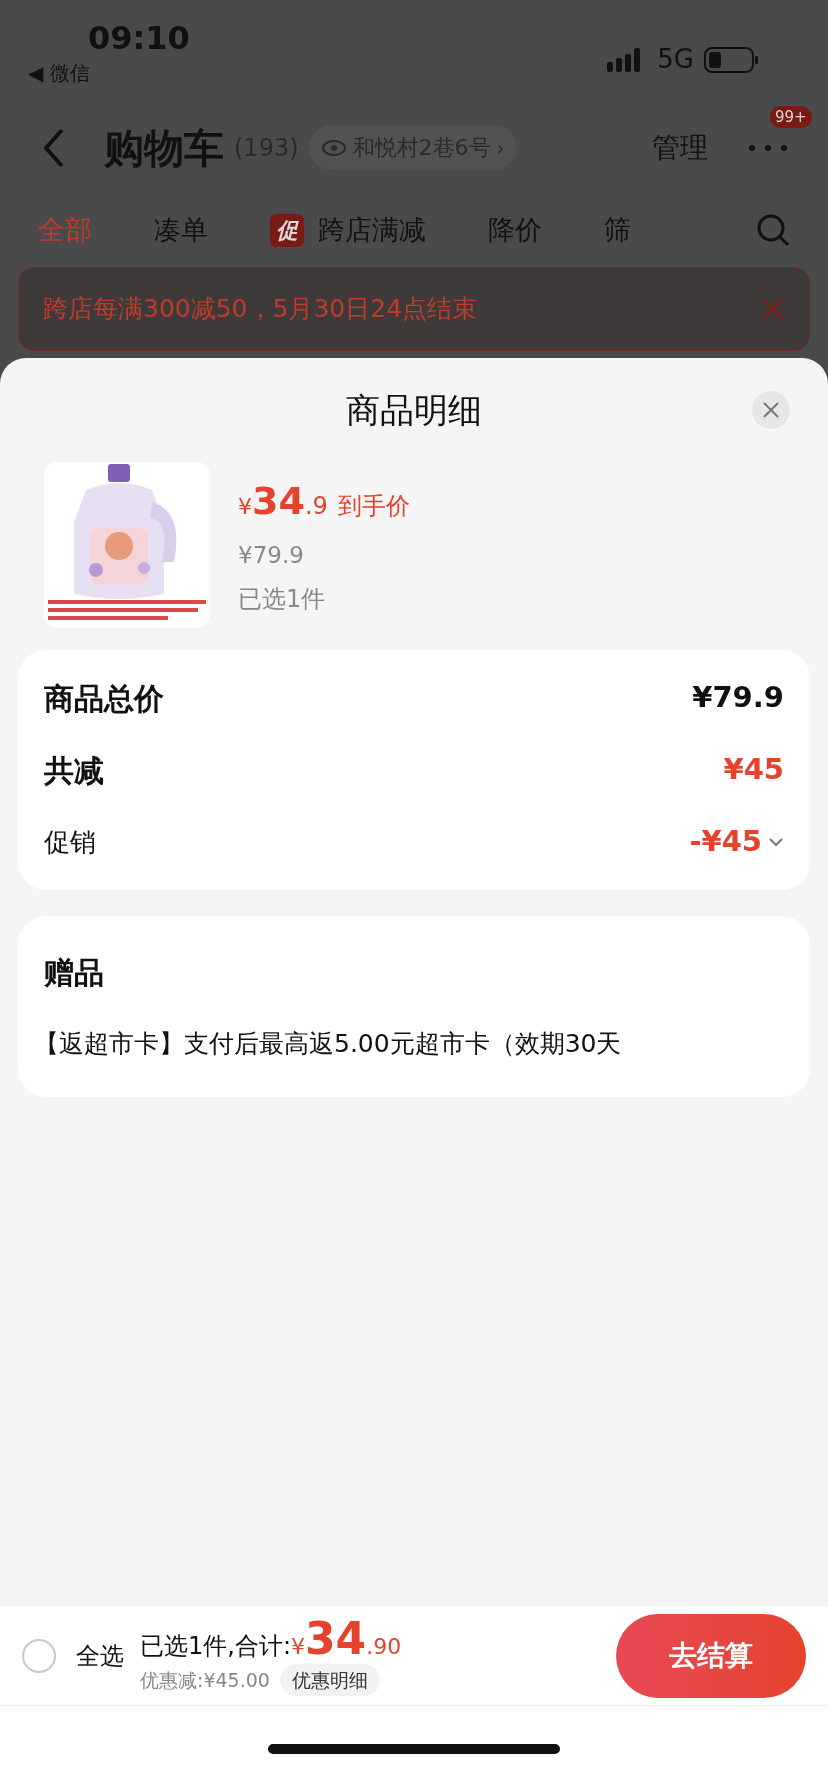 The image size is (828, 1792). Describe the element at coordinates (287, 230) in the screenshot. I see `promo-tag: 促` at that location.